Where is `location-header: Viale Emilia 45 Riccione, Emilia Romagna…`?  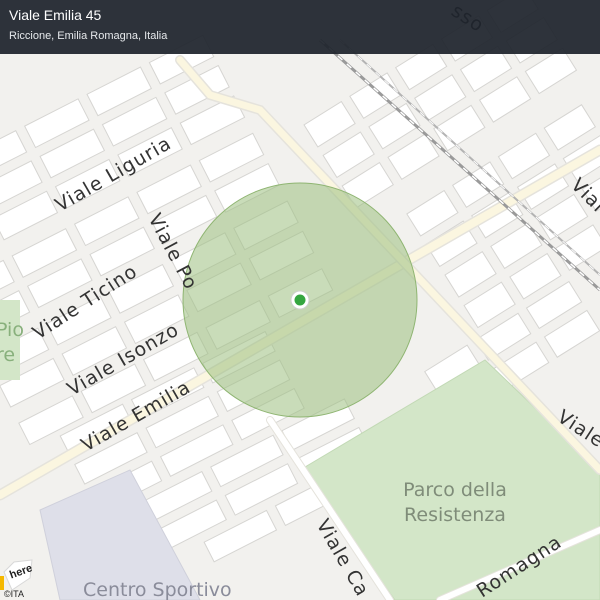
location-header: Viale Emilia 45 Riccione, Emilia Romagna… is located at coordinates (300, 27).